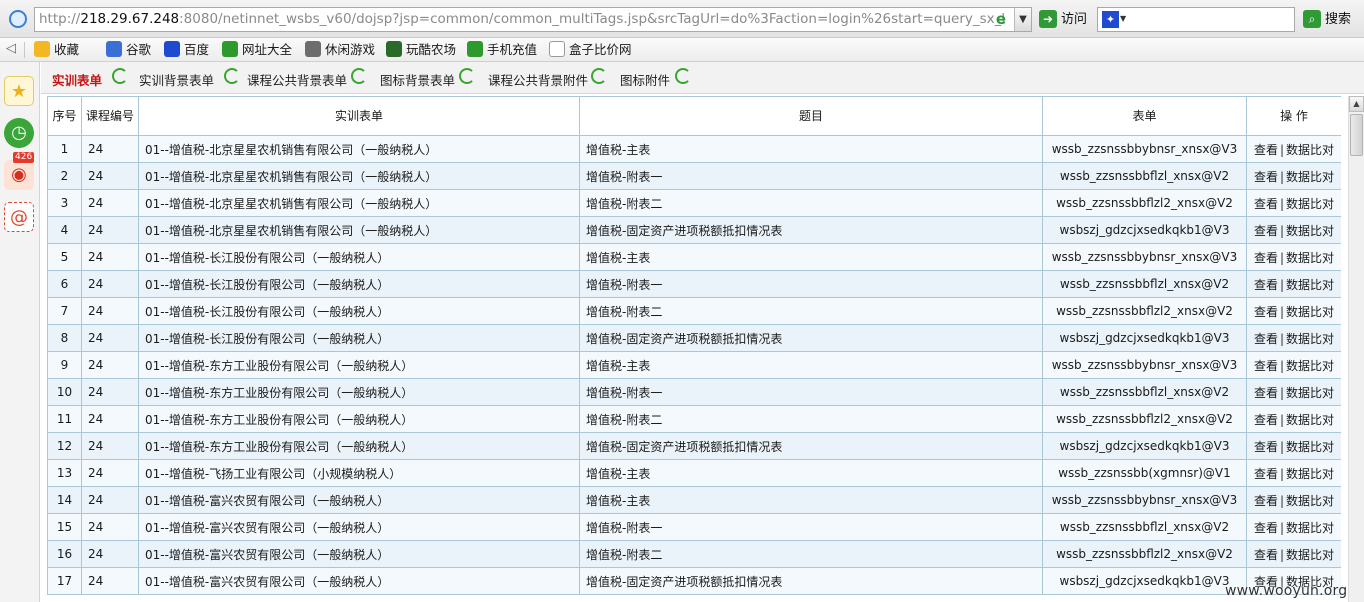 This screenshot has height=602, width=1364. Describe the element at coordinates (64, 257) in the screenshot. I see `cell-index: 5` at that location.